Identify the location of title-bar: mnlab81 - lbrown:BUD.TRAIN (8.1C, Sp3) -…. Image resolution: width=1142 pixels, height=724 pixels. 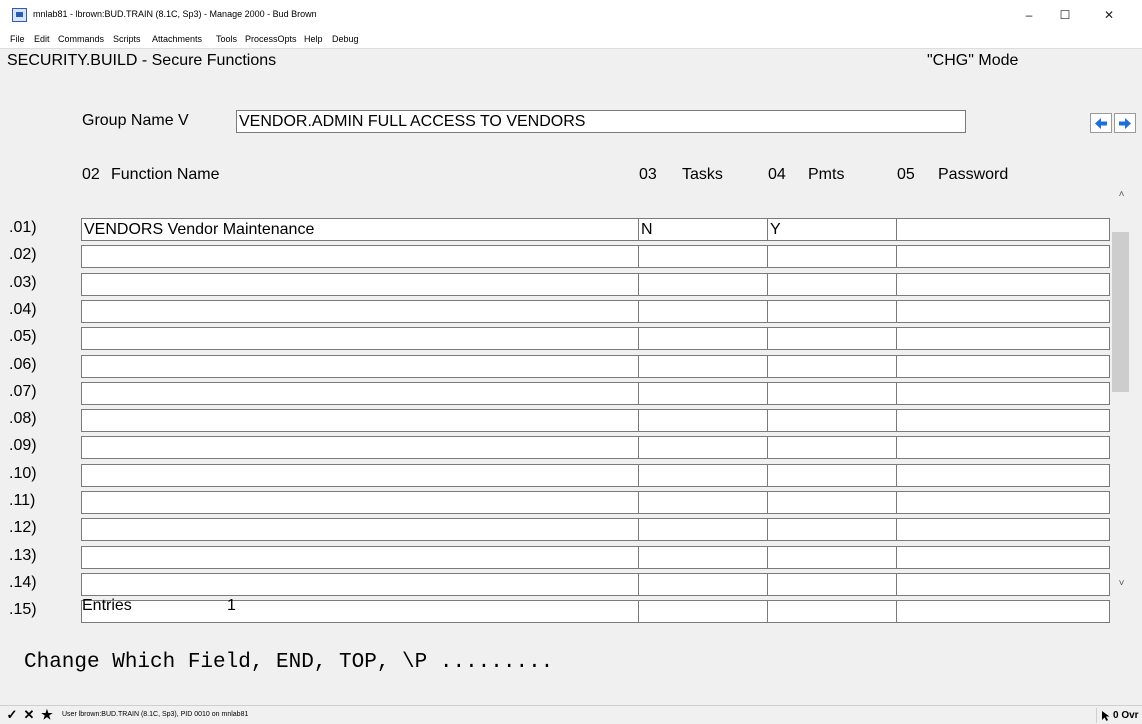
(571, 15).